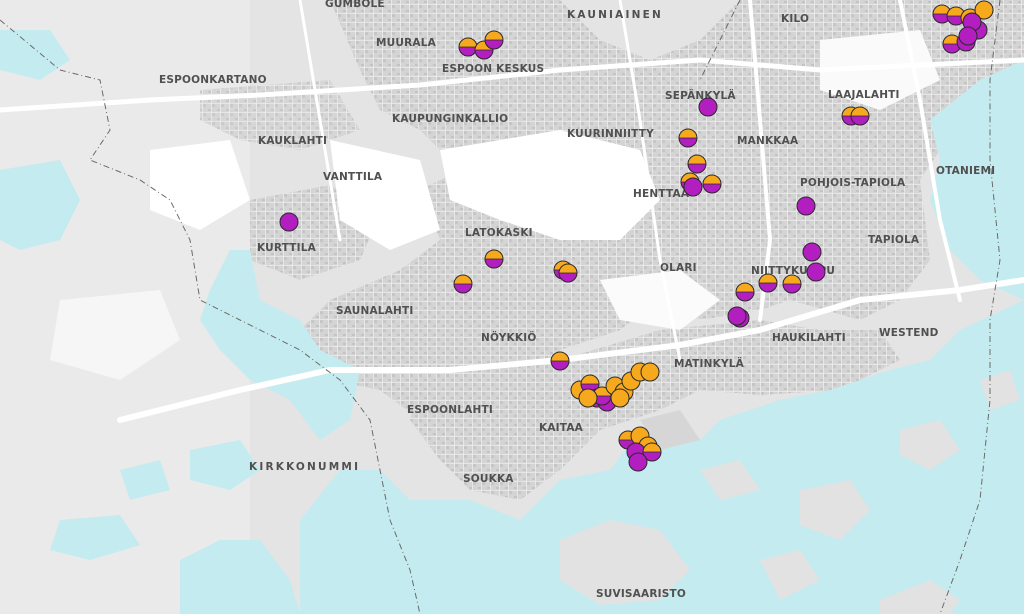  What do you see at coordinates (355, 5) in the screenshot?
I see `label-gumbole: GUMBOLE` at bounding box center [355, 5].